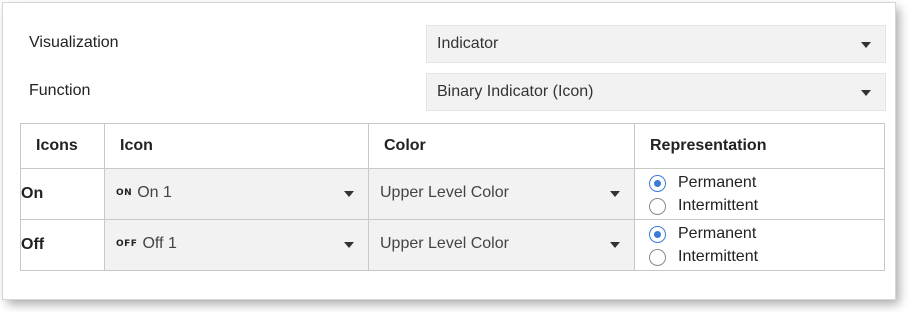 This screenshot has width=911, height=312. I want to click on row-name-off: Off, so click(62, 245).